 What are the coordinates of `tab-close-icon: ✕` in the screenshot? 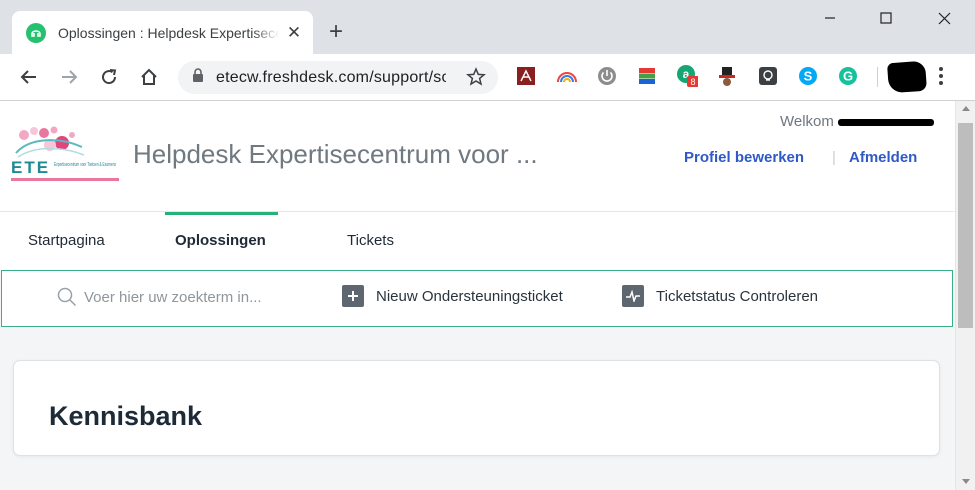 It's located at (294, 33).